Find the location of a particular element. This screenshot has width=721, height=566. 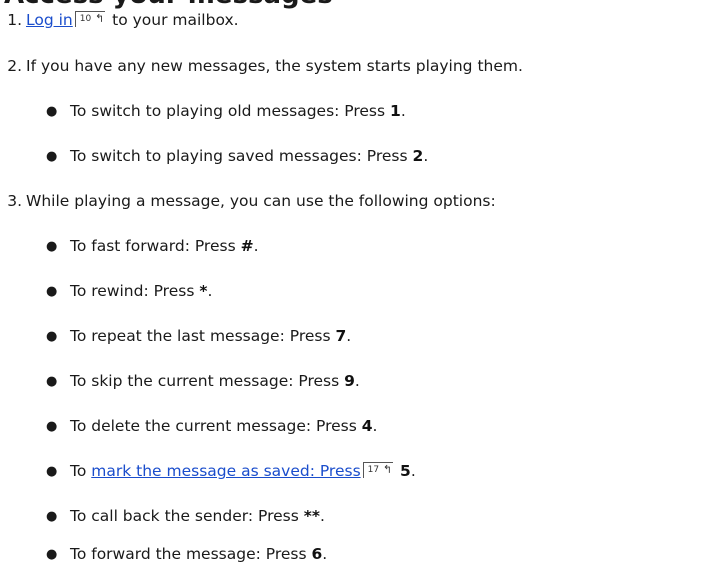

list-item: ● To fast forward: Press #. is located at coordinates (152, 246).